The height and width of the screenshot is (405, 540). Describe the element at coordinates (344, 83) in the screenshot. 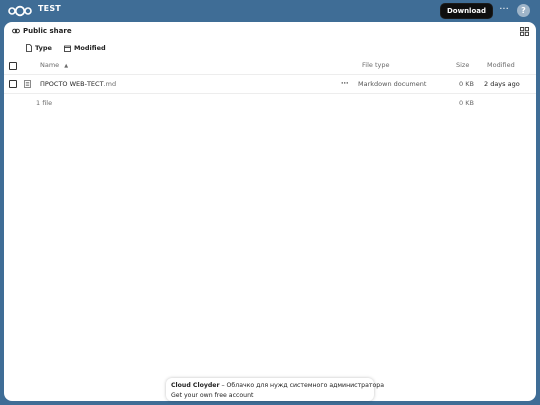

I see `row-actions-icon: ···` at that location.